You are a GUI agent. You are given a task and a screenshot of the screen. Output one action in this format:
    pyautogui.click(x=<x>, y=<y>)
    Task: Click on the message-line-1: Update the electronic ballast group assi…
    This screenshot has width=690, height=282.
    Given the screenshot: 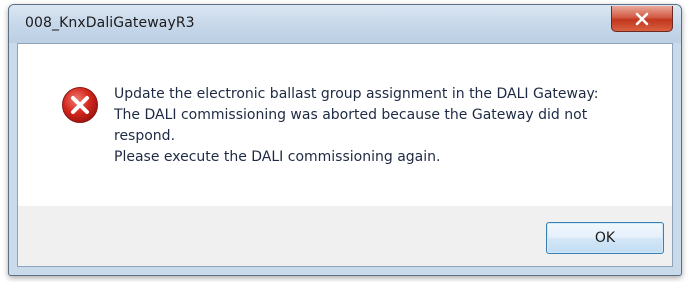 What is the action you would take?
    pyautogui.click(x=356, y=94)
    